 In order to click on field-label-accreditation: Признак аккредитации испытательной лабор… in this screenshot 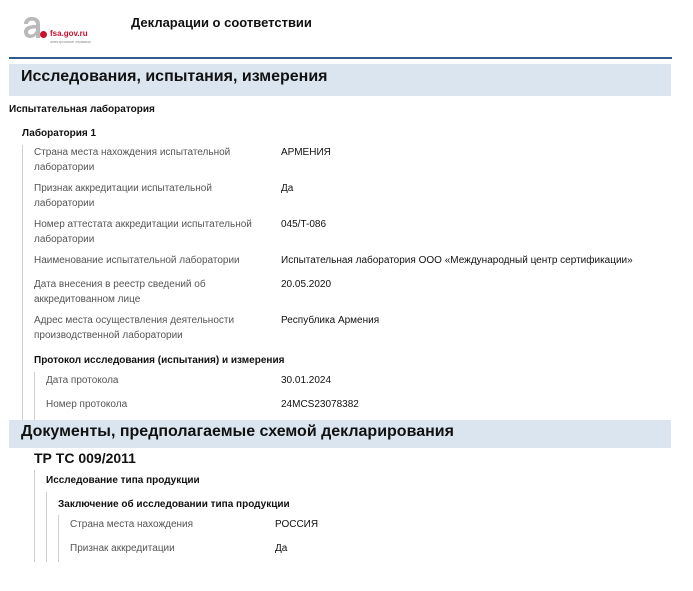, I will do `click(123, 196)`.